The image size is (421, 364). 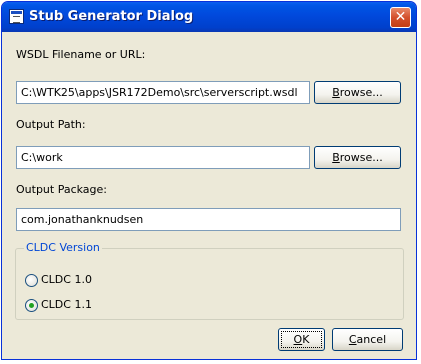 I want to click on ok-mnemonic: O, so click(x=298, y=339).